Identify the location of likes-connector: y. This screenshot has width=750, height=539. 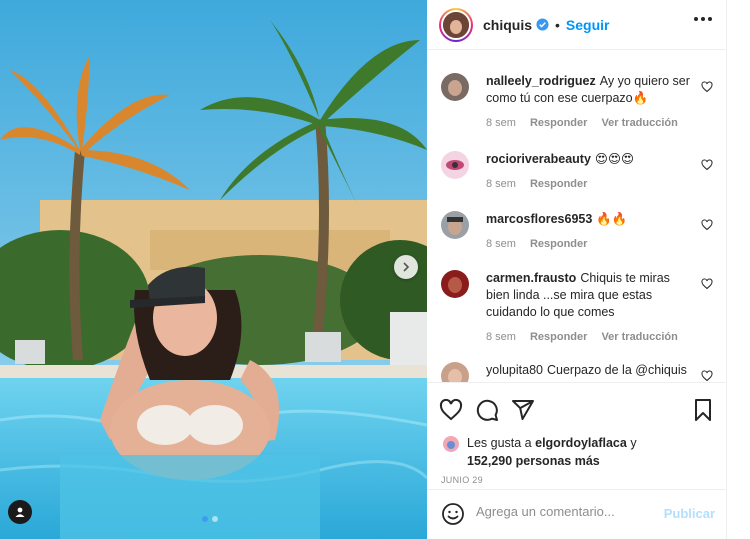
(633, 443).